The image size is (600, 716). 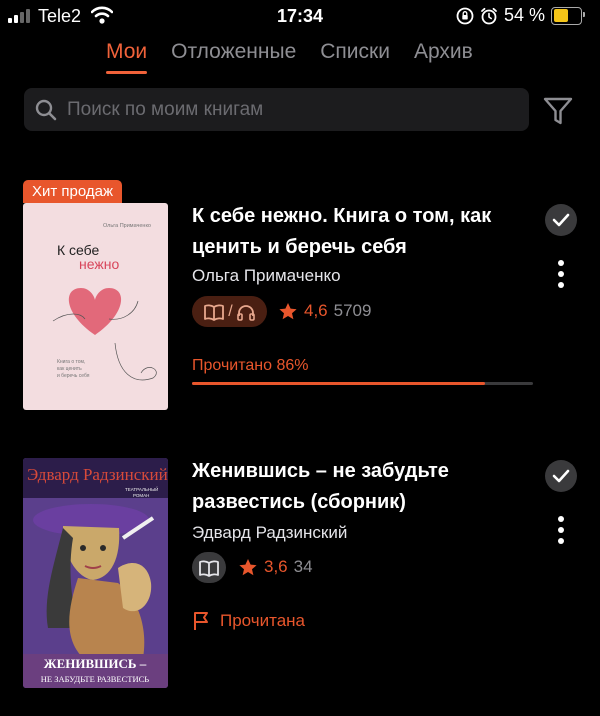 What do you see at coordinates (303, 566) in the screenshot?
I see `rating-count: 34` at bounding box center [303, 566].